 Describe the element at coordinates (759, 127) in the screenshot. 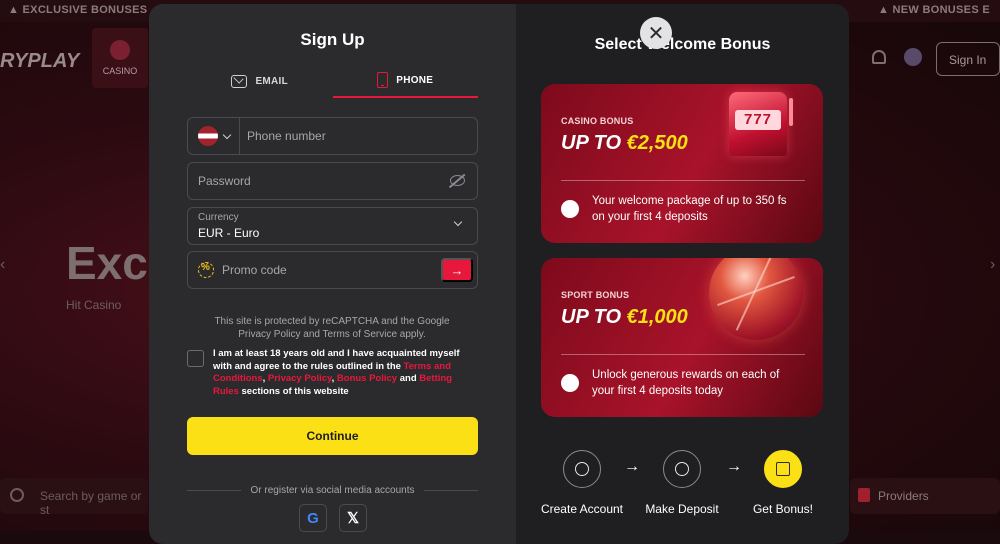

I see `slot-machine-icon: 777` at that location.